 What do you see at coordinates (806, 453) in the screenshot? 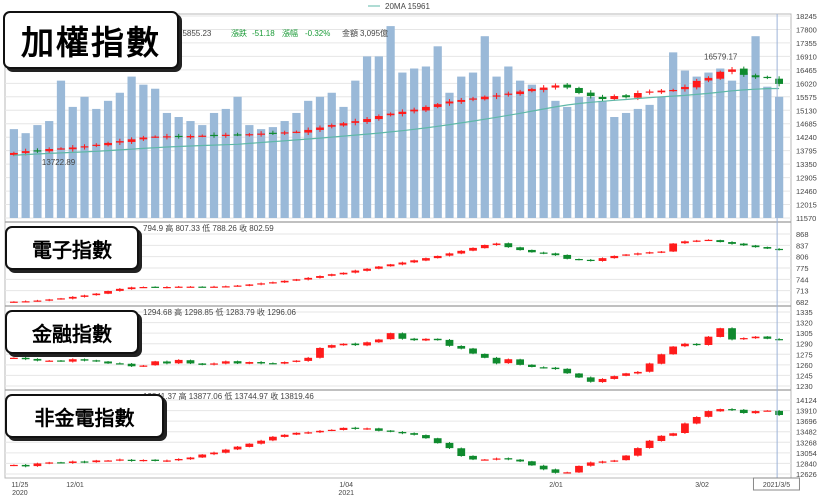
I see `y-tick-label: 13054` at bounding box center [806, 453].